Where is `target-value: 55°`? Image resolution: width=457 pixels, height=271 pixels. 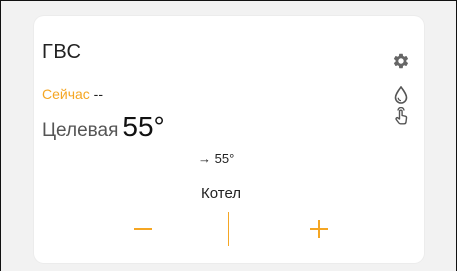 target-value: 55° is located at coordinates (143, 126).